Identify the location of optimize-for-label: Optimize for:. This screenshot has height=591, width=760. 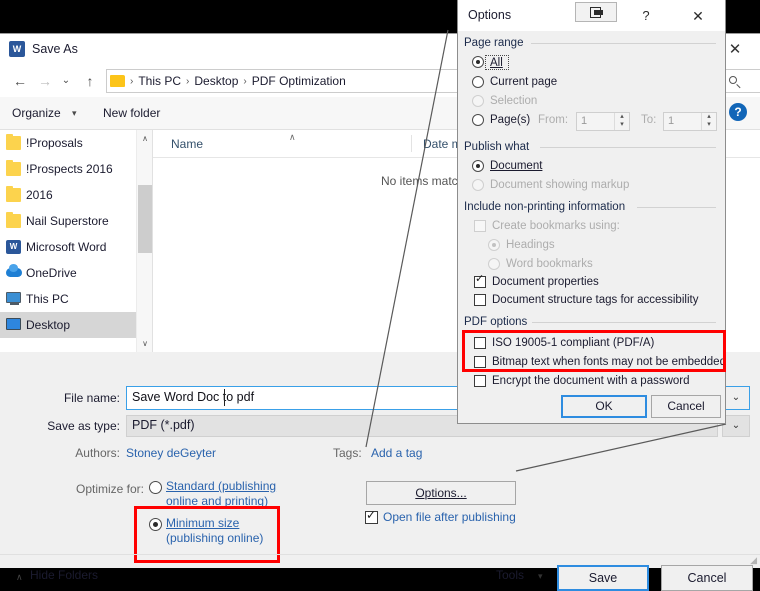
(109, 489).